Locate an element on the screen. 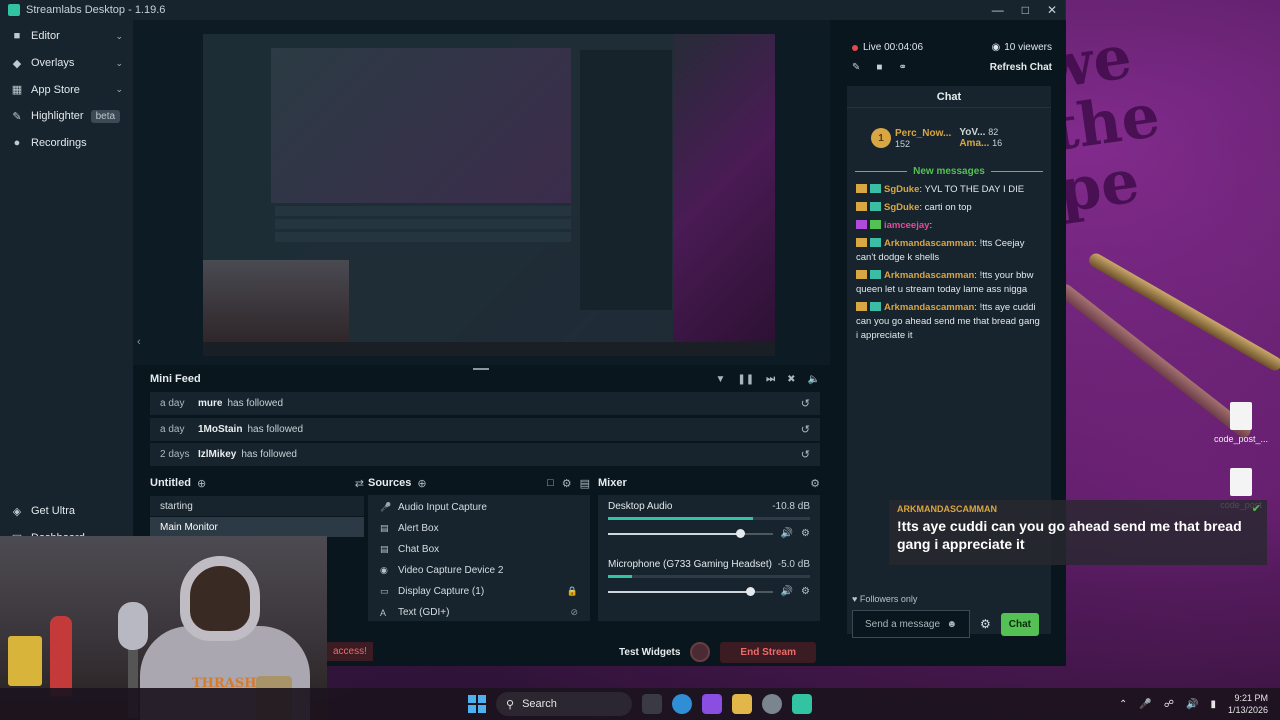 This screenshot has width=1280, height=720. file-explorer-icon is located at coordinates (742, 704).